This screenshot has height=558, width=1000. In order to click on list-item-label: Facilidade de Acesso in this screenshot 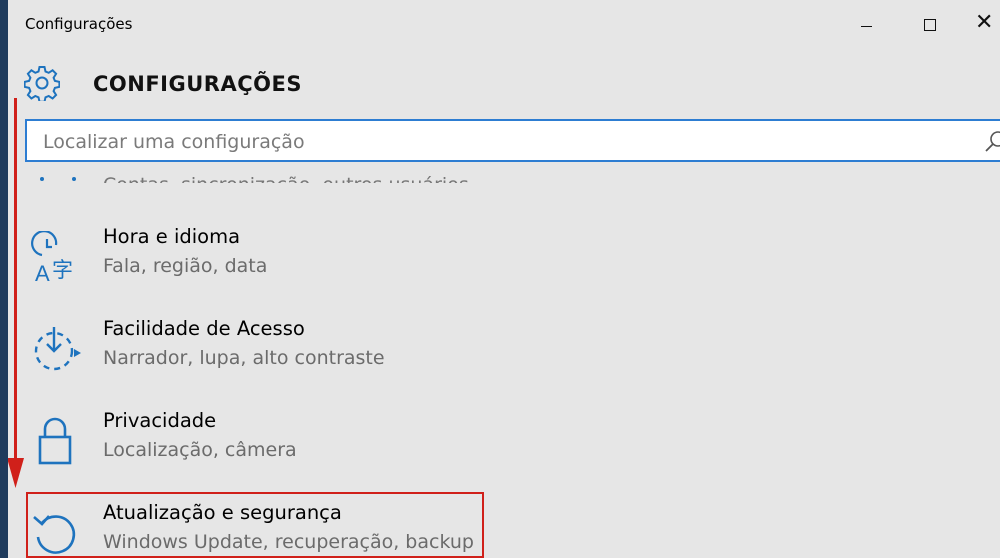, I will do `click(204, 328)`.